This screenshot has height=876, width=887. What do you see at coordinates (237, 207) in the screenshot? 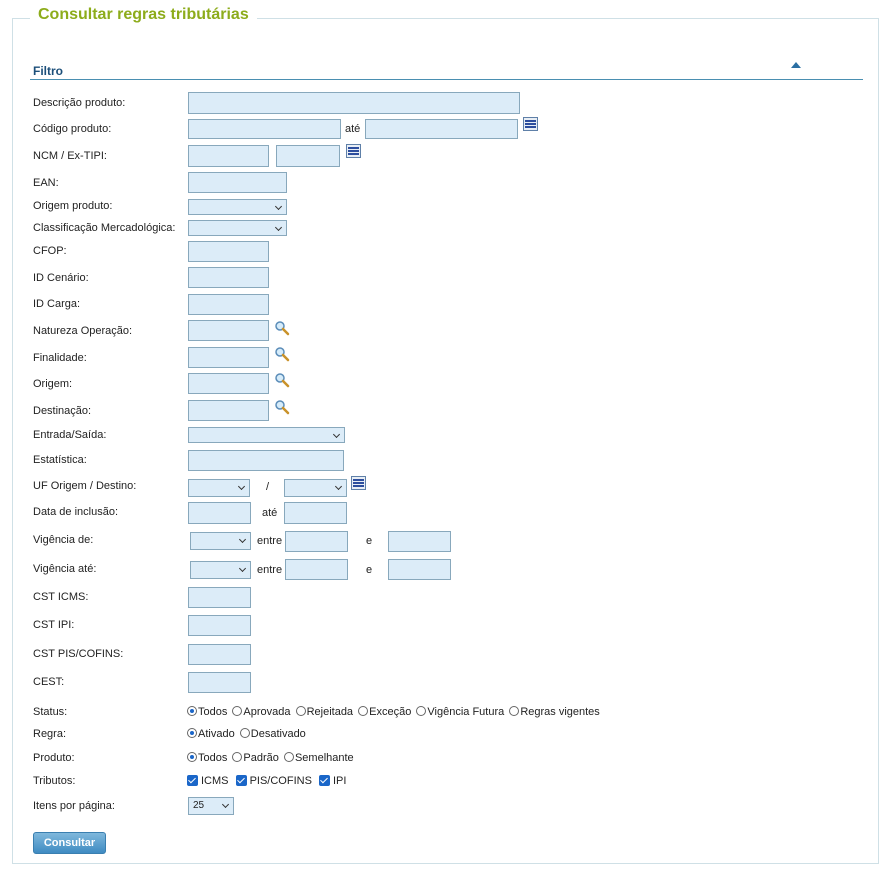
I see `origem-produto-select` at bounding box center [237, 207].